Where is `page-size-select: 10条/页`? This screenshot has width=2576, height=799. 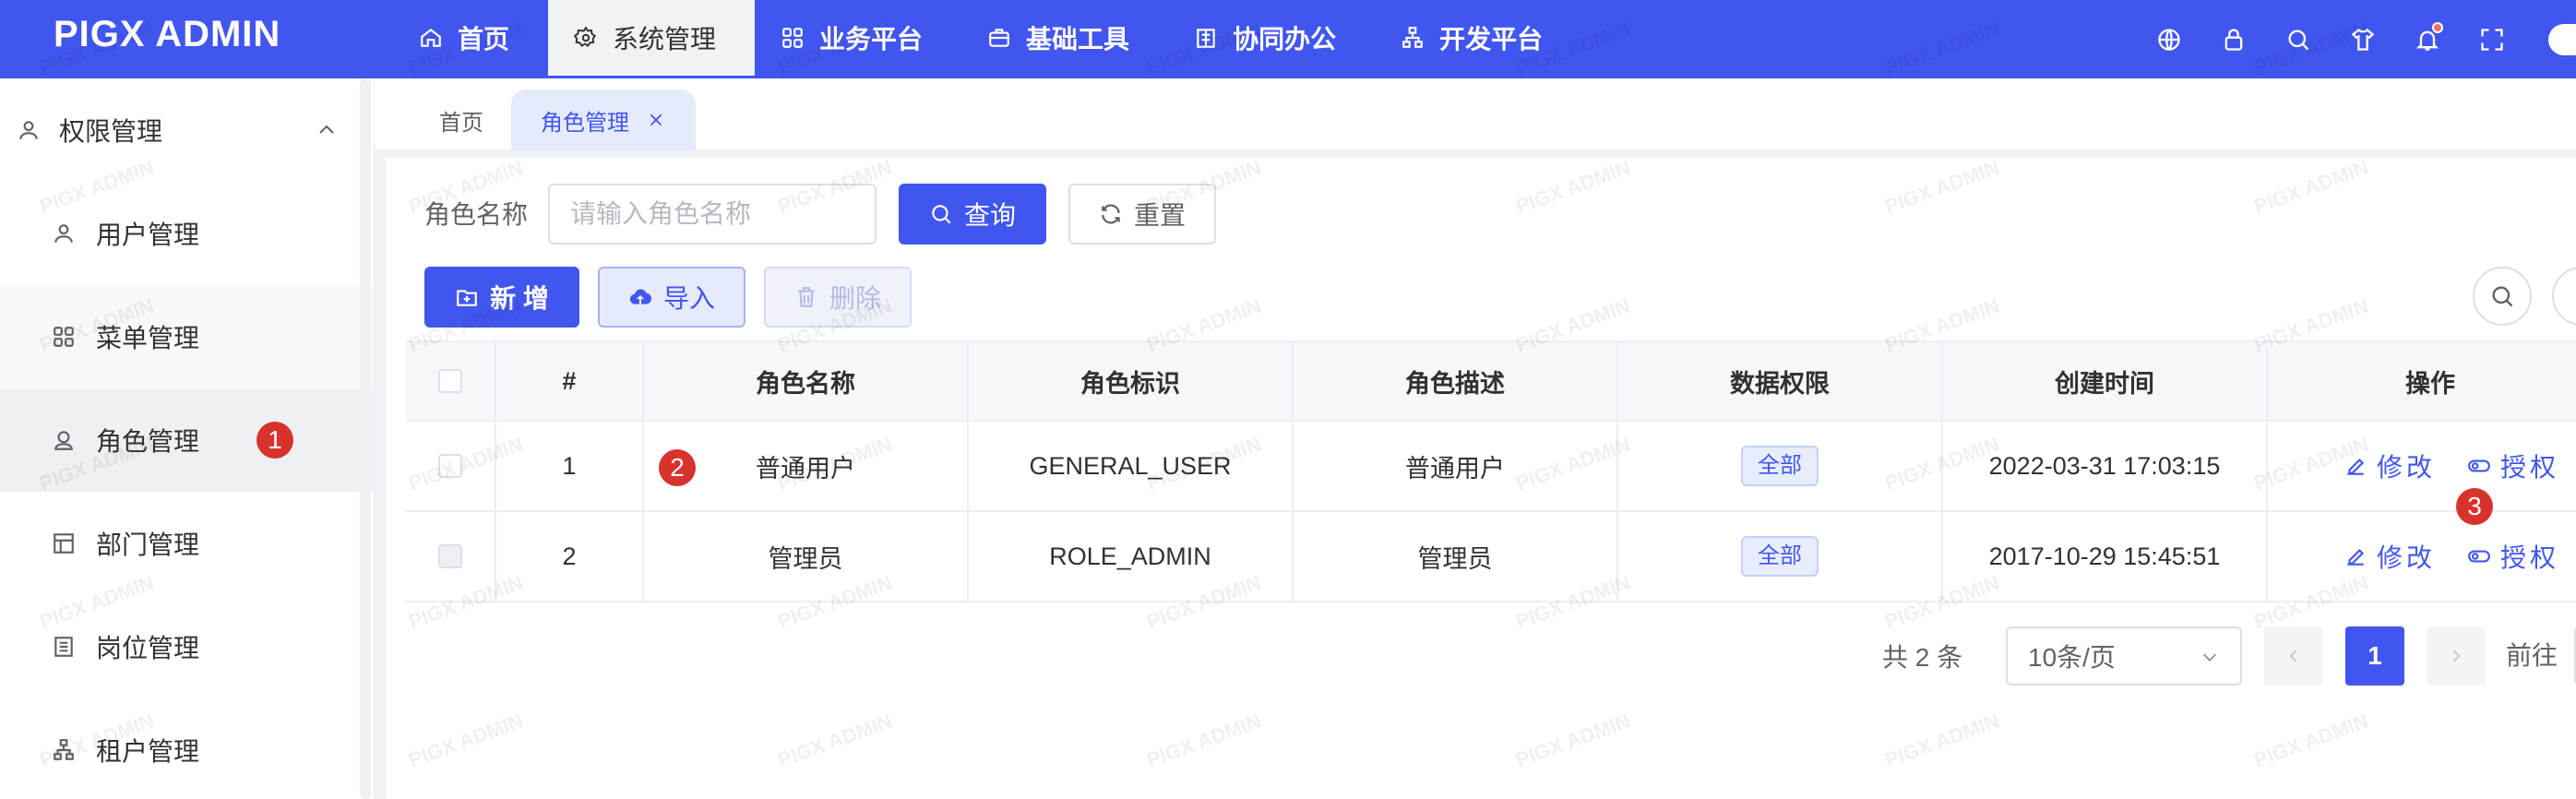
page-size-select: 10条/页 is located at coordinates (2124, 656).